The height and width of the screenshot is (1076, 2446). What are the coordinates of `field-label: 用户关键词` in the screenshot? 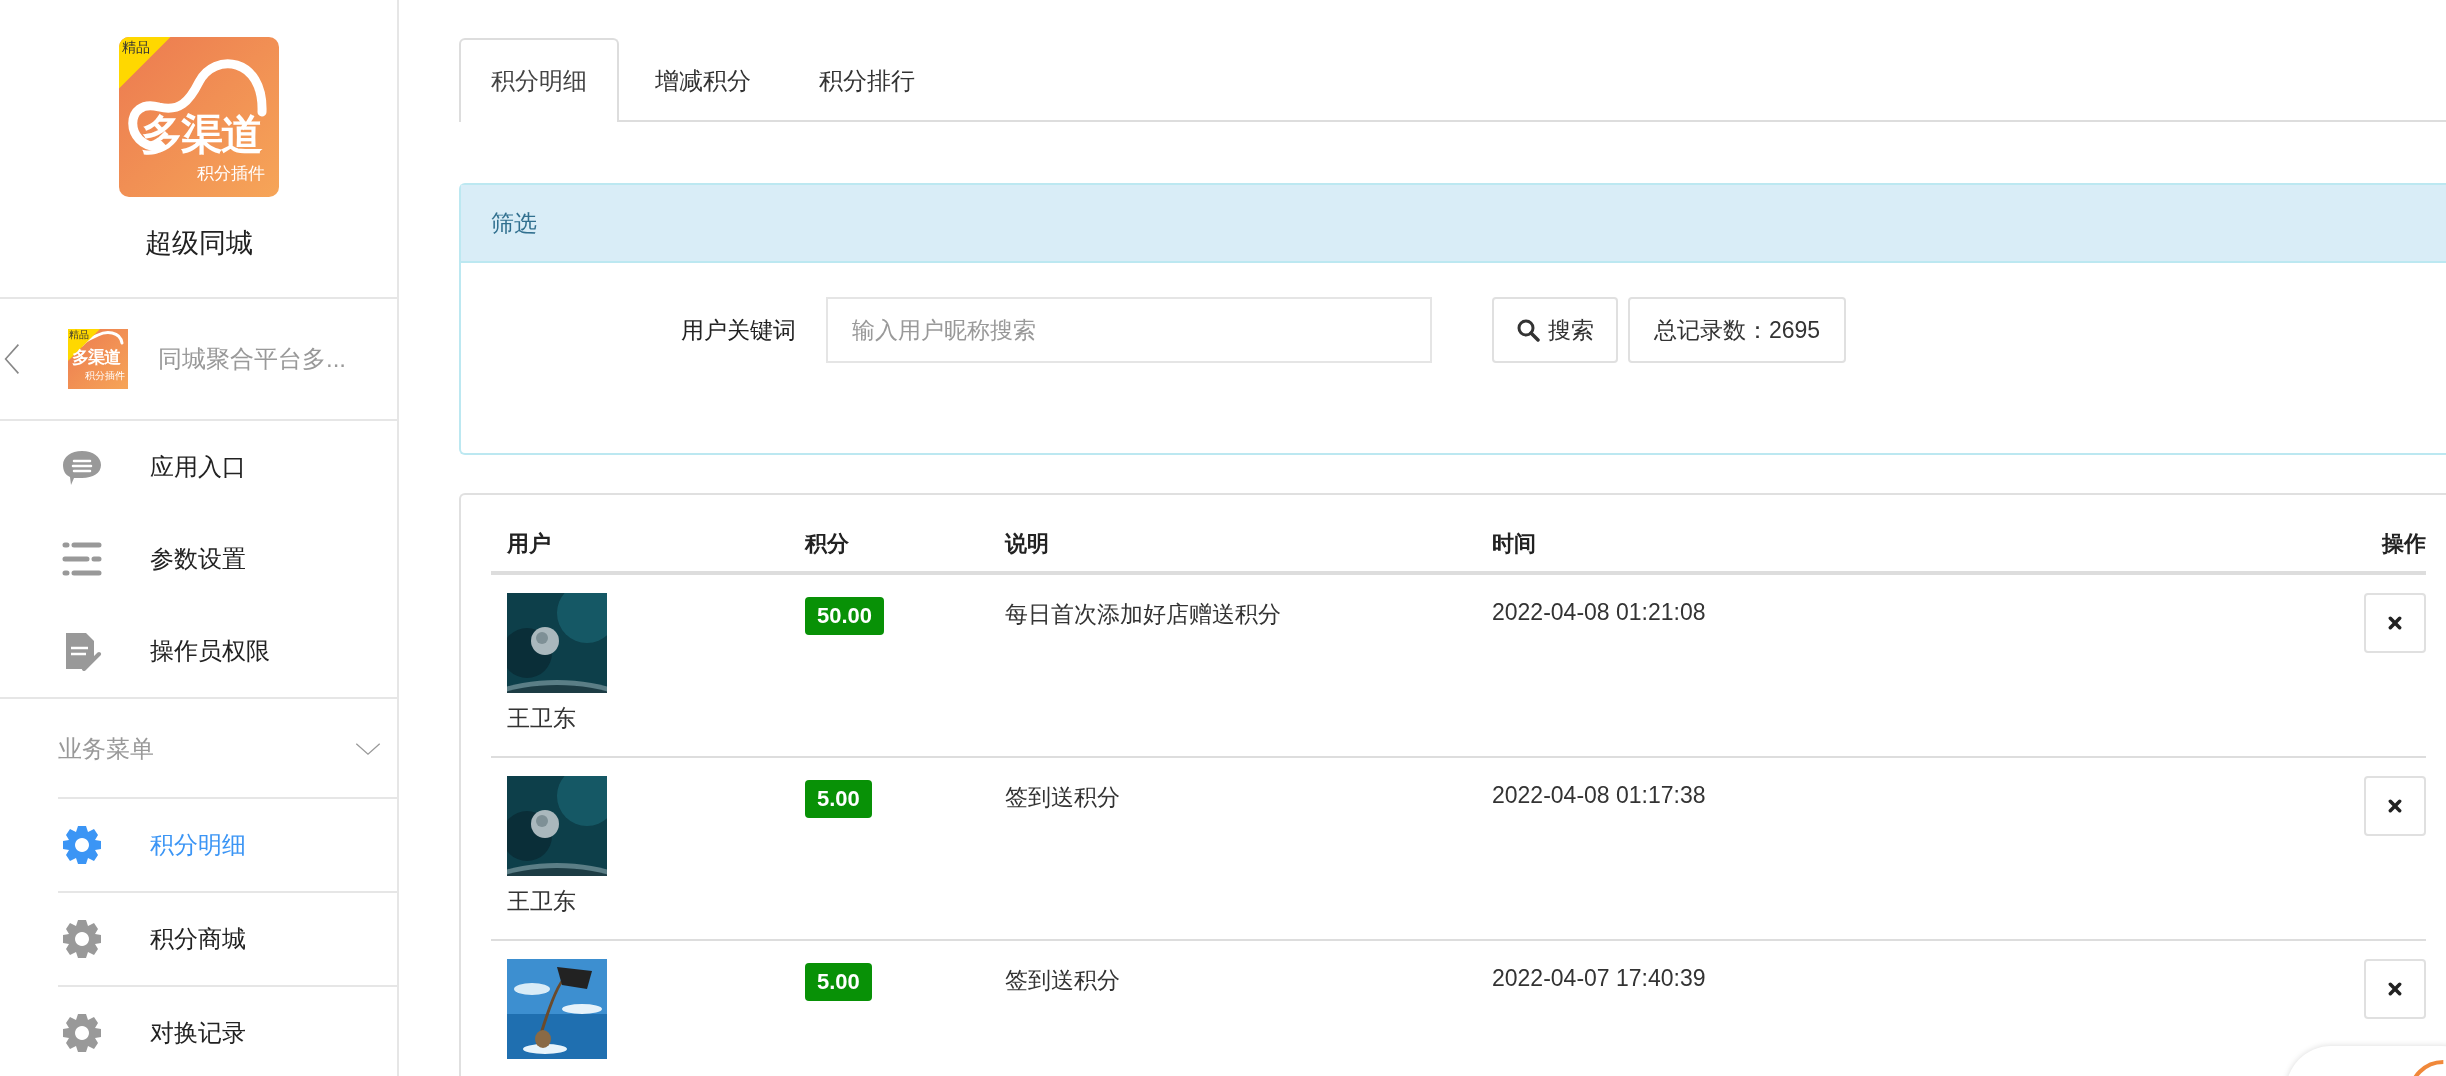 It's located at (738, 330).